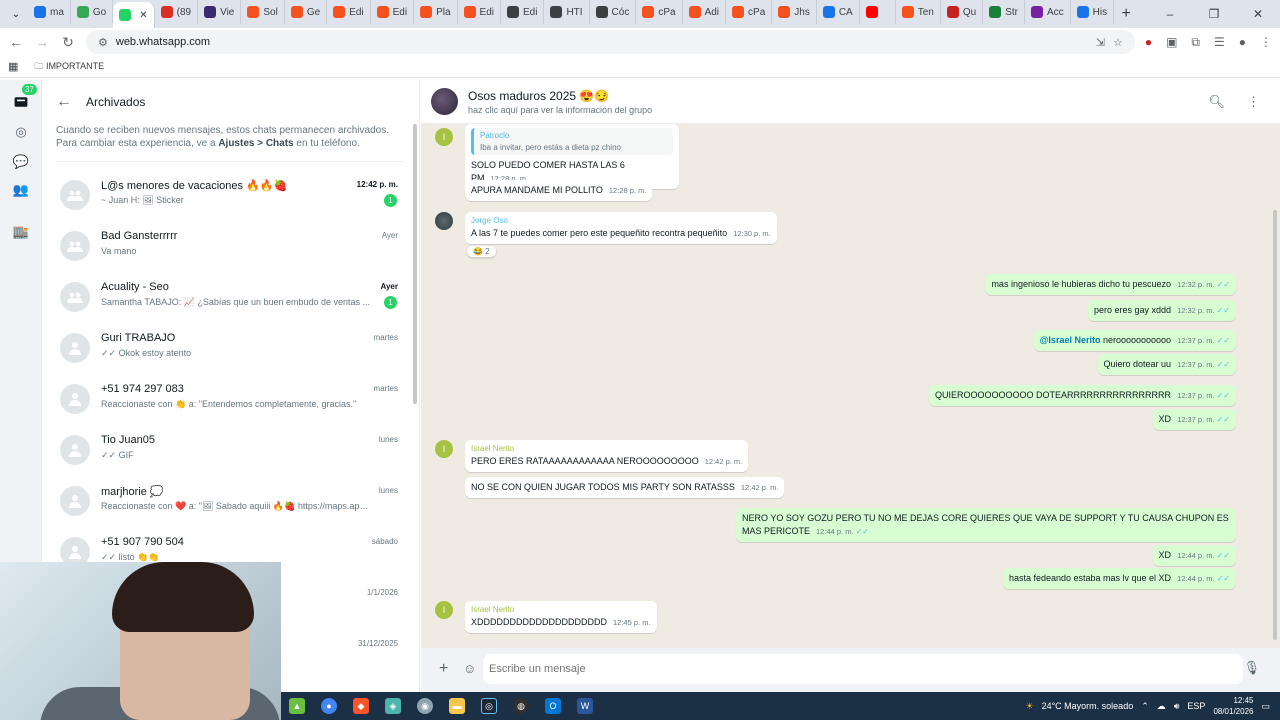 This screenshot has height=720, width=1280. Describe the element at coordinates (1194, 555) in the screenshot. I see `outgoing-message: XD 12:44 p. m. ✓✓` at that location.